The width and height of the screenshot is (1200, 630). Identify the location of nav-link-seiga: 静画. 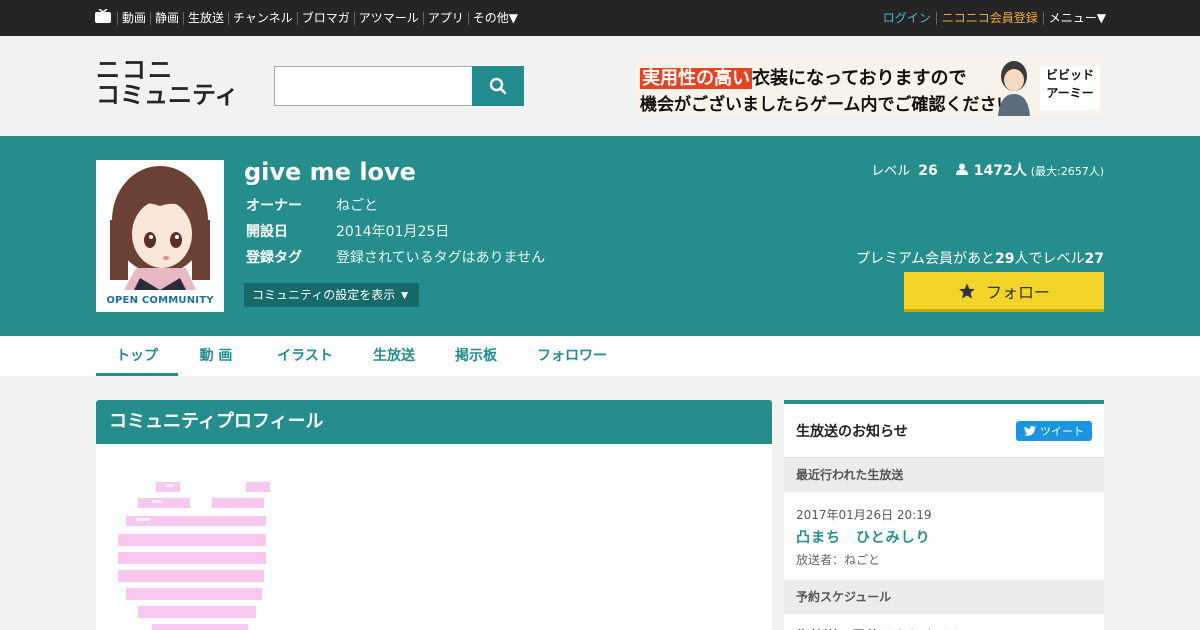
(166, 18).